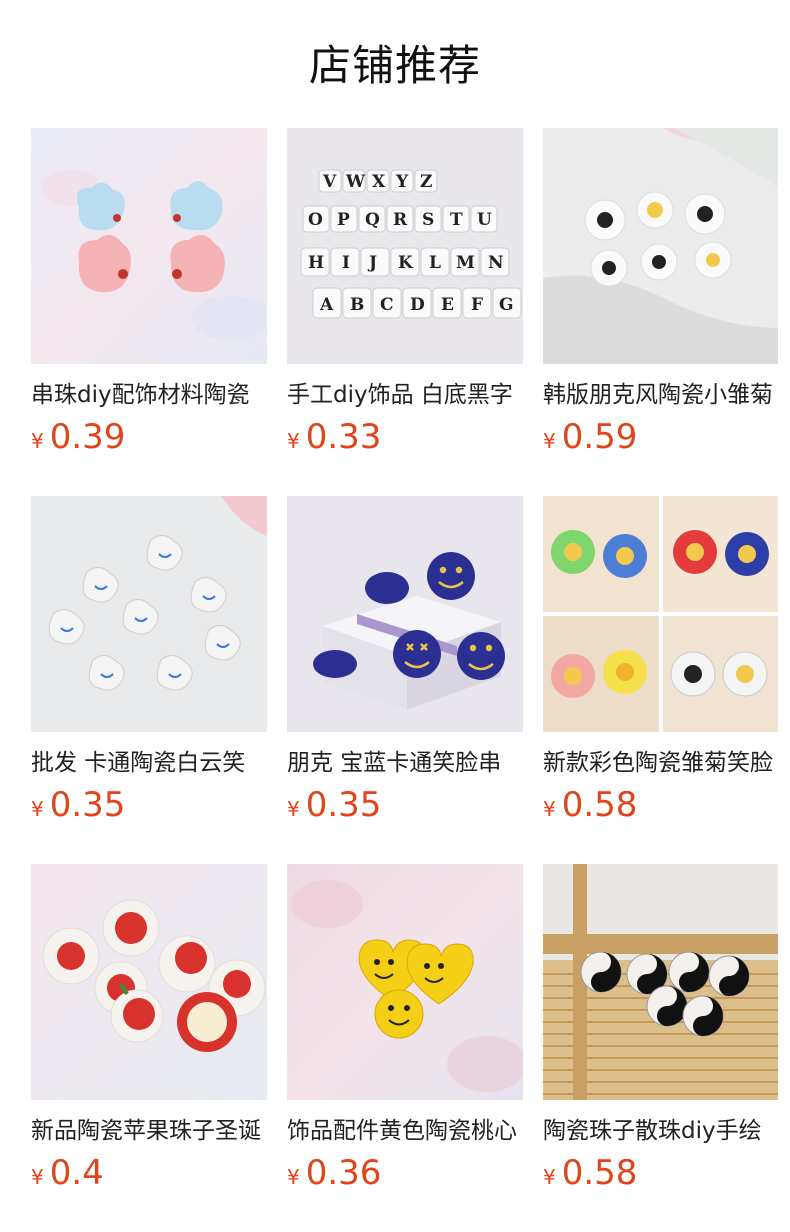 The image size is (790, 1232). What do you see at coordinates (355, 182) in the screenshot?
I see `svg-text: W` at bounding box center [355, 182].